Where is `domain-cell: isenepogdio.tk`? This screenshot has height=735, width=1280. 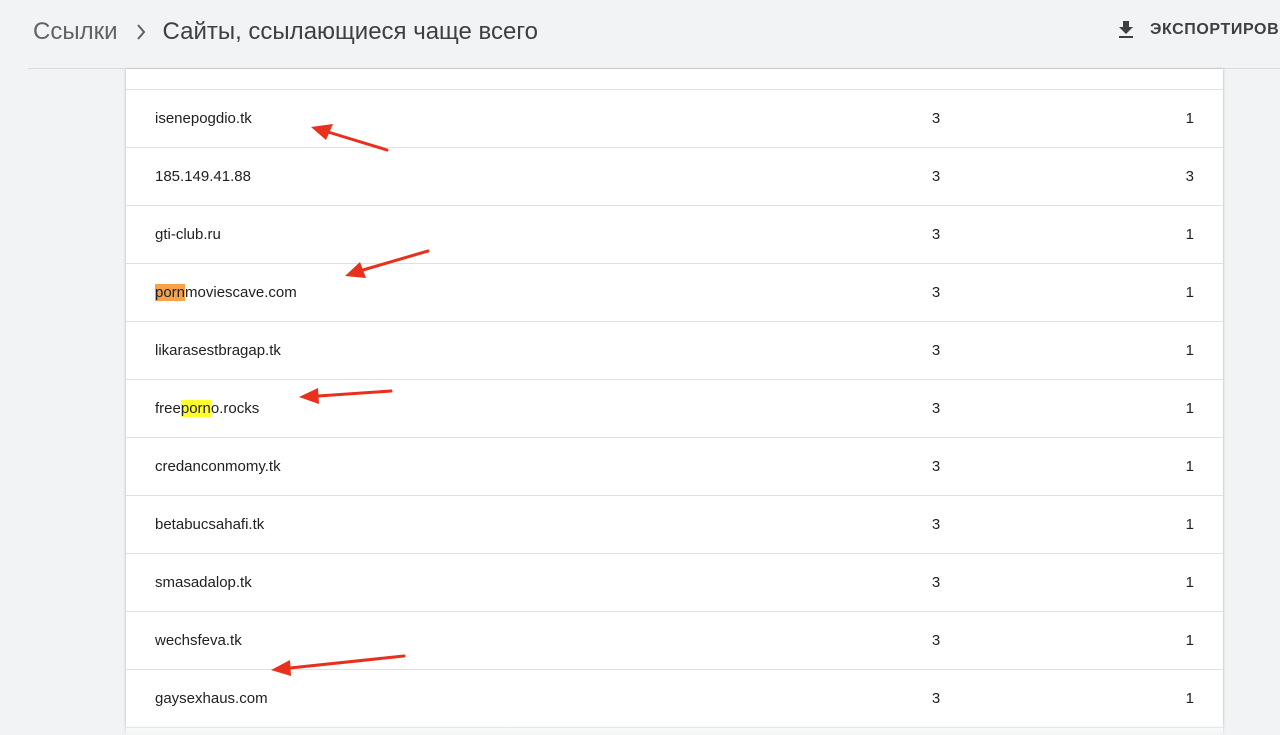 domain-cell: isenepogdio.tk is located at coordinates (203, 118).